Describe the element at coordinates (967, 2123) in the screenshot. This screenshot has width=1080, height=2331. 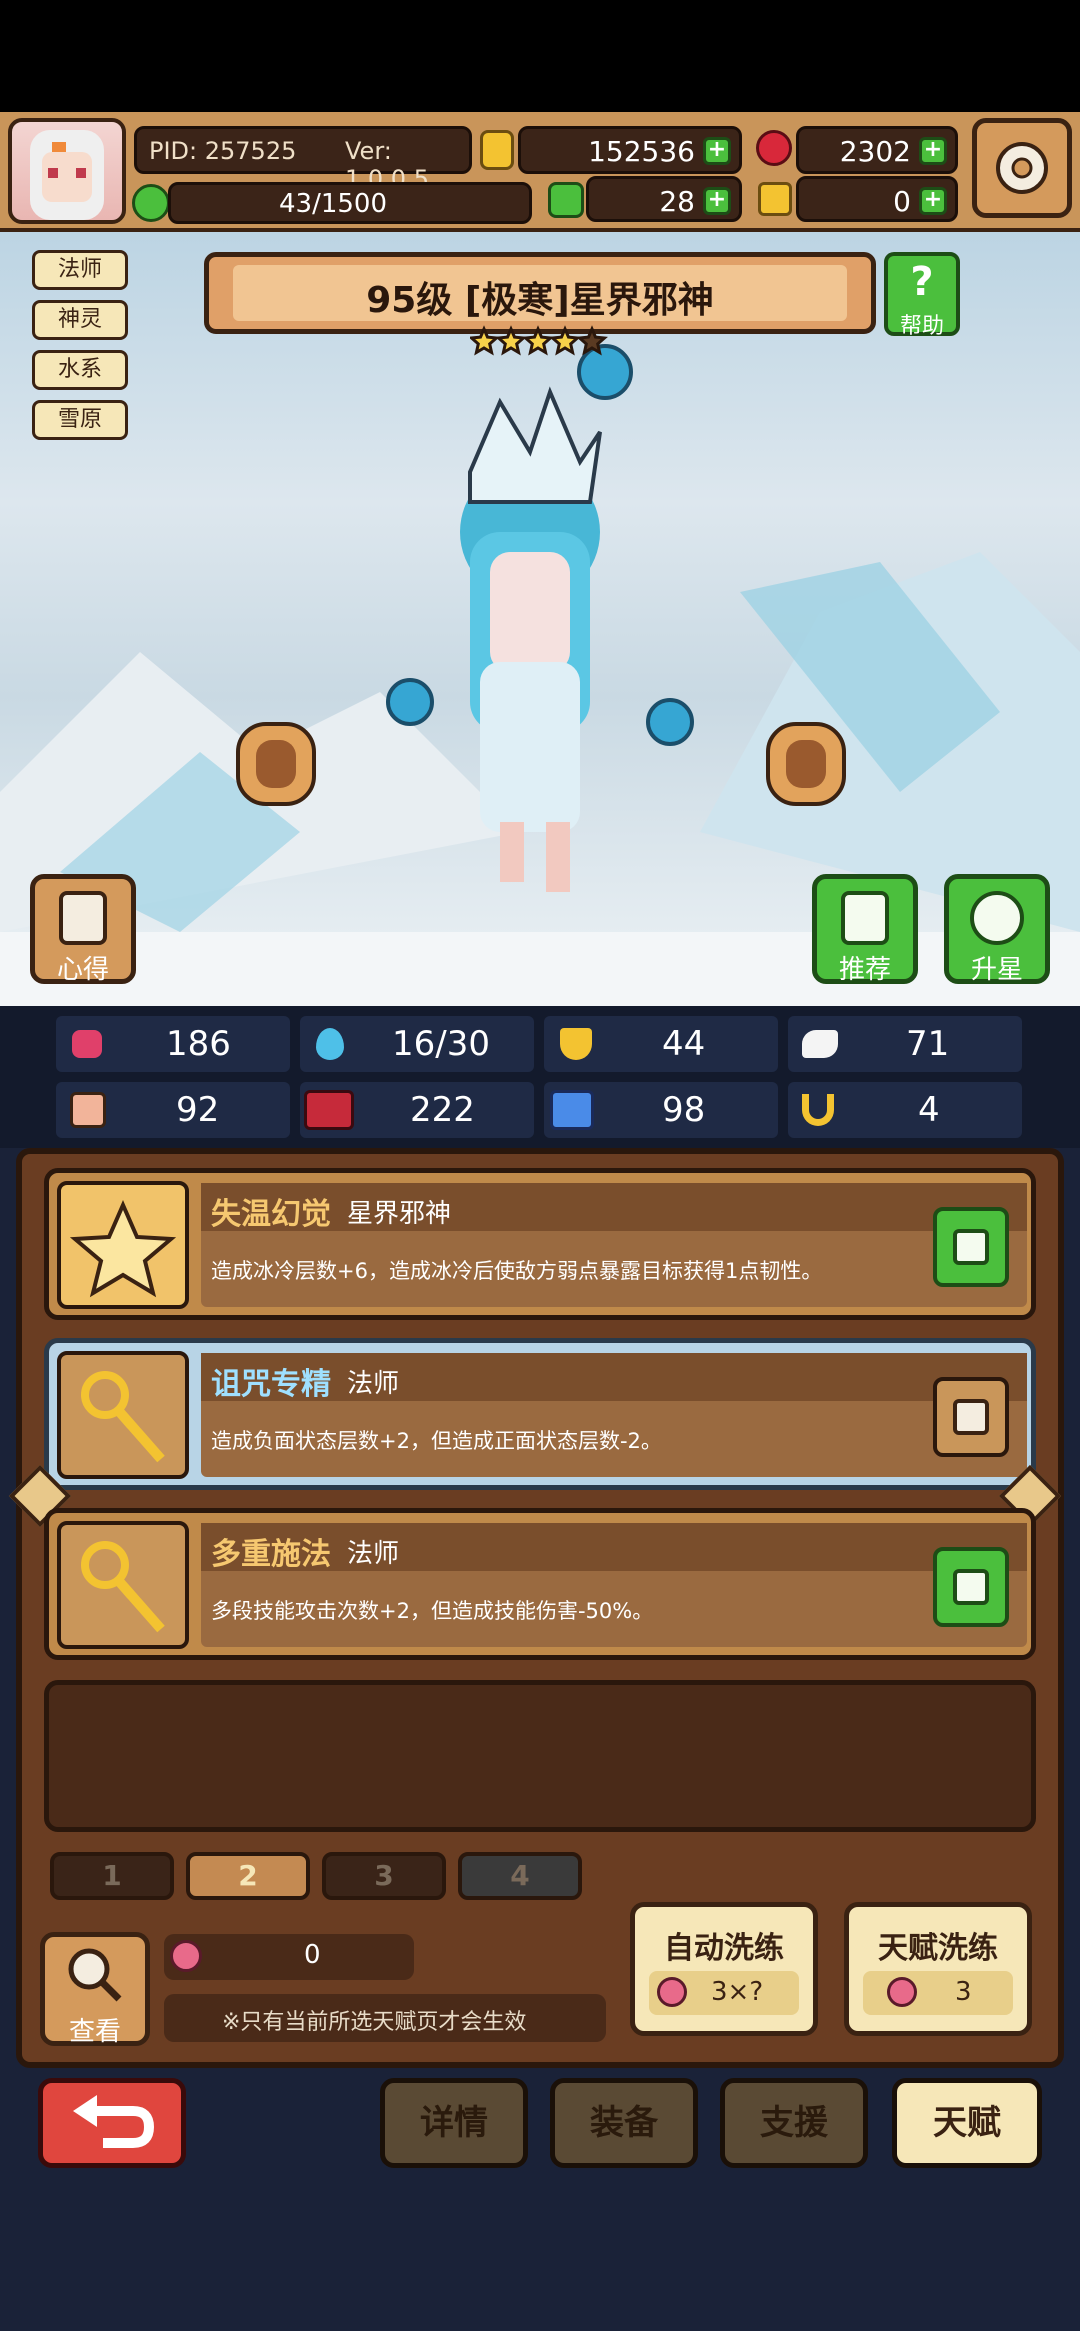
I see `talent-tab: 天赋` at that location.